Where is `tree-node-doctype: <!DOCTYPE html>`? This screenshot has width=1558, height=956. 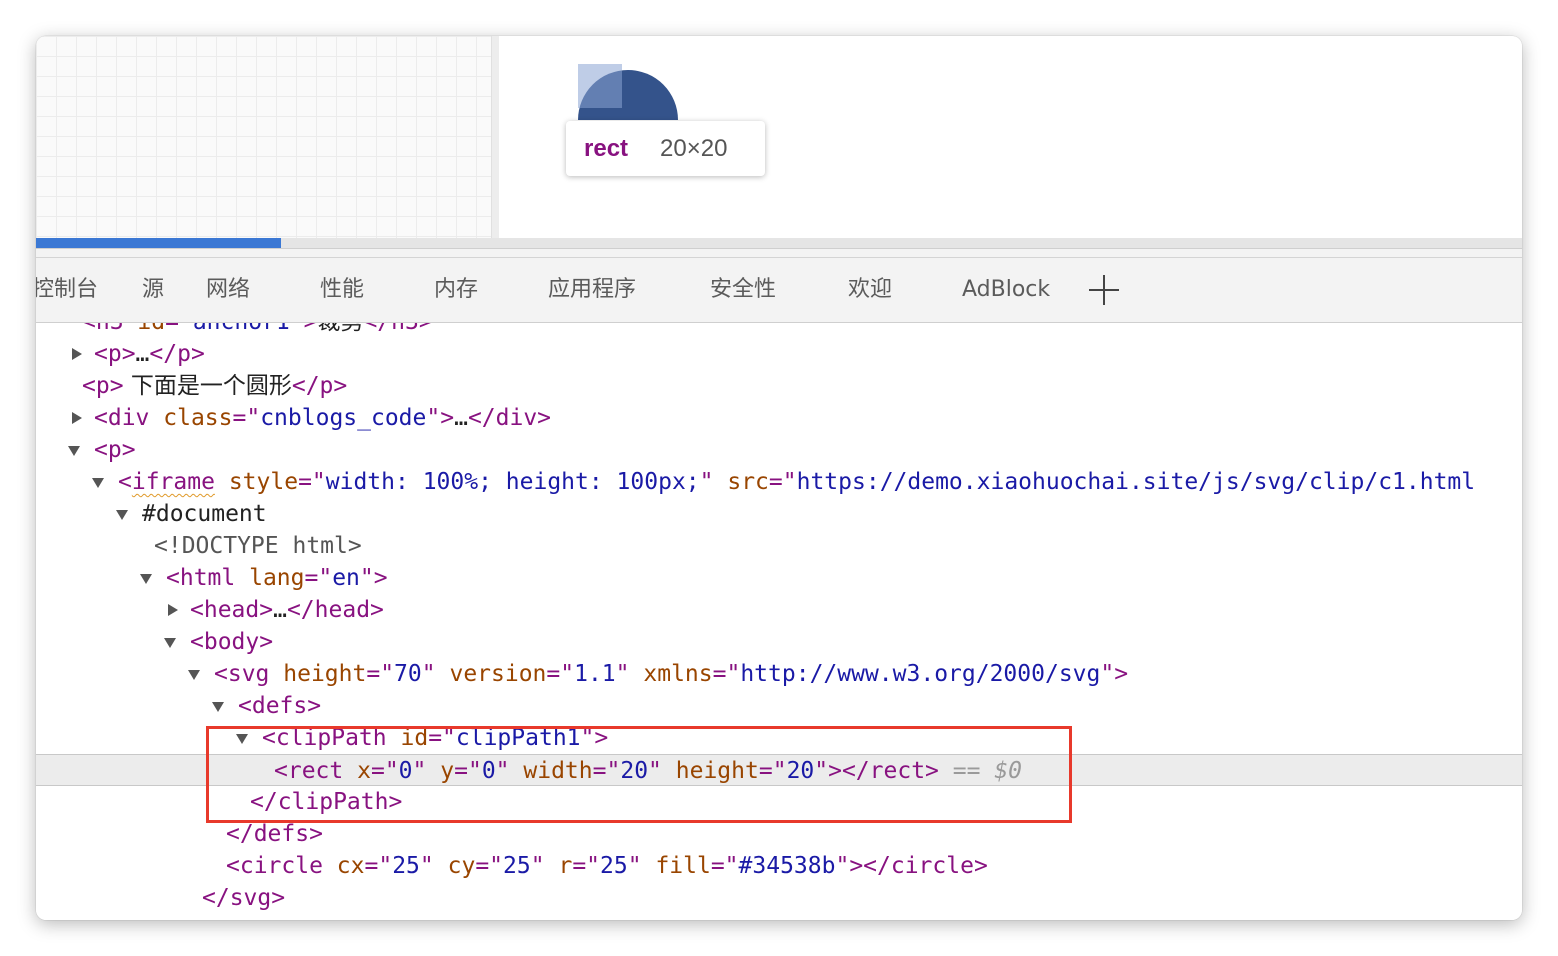
tree-node-doctype: <!DOCTYPE html> is located at coordinates (779, 546).